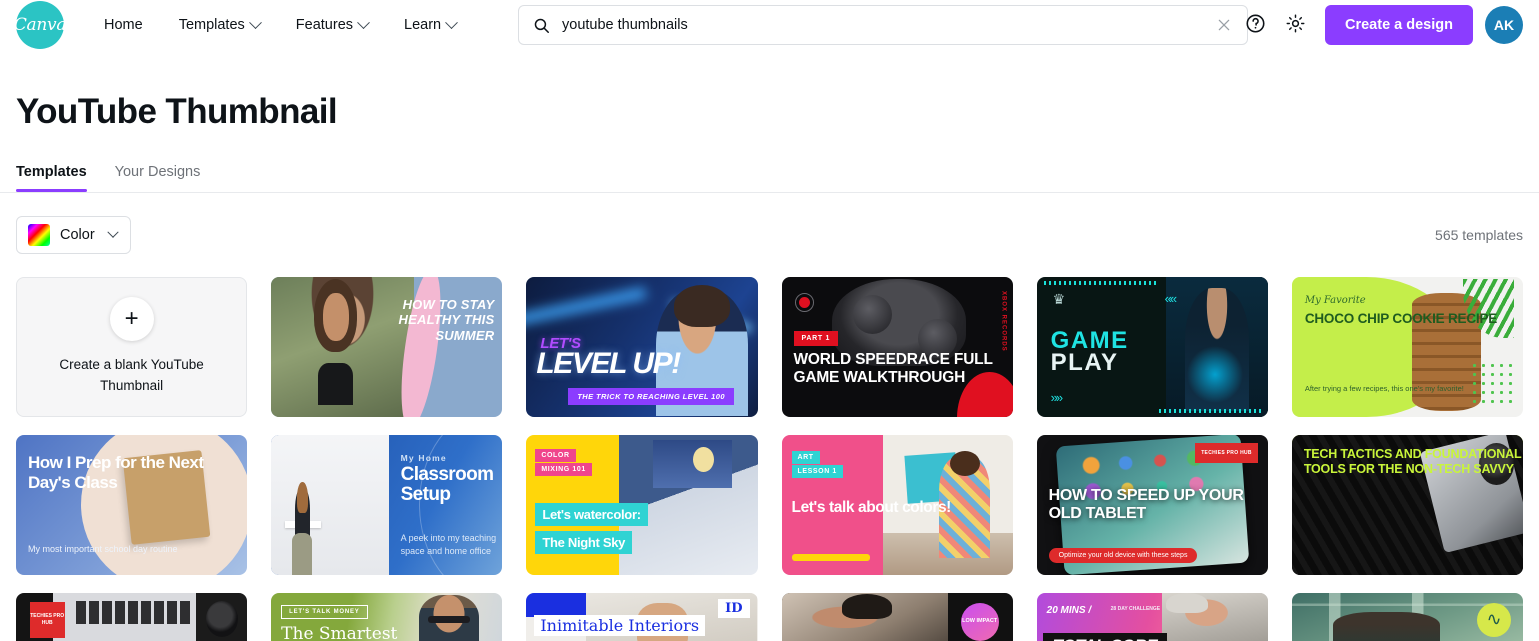  What do you see at coordinates (330, 504) in the screenshot?
I see `card-photo` at bounding box center [330, 504].